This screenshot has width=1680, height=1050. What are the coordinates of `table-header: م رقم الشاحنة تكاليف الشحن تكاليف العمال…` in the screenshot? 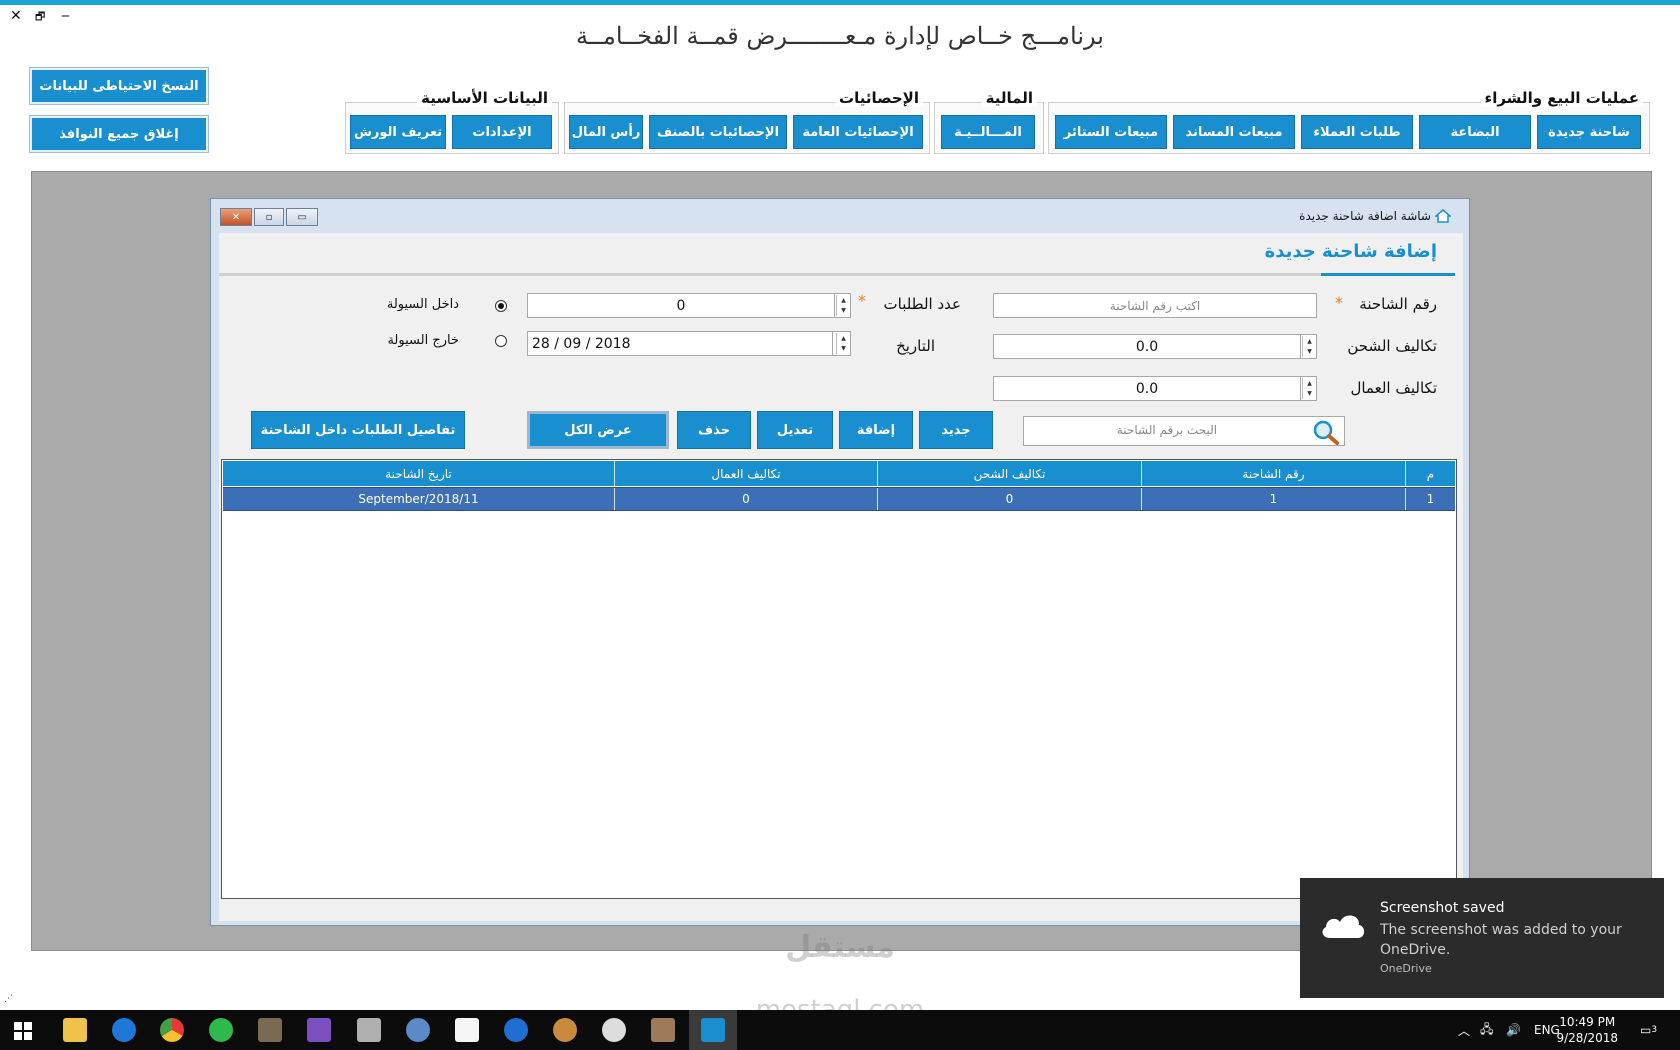 It's located at (839, 473).